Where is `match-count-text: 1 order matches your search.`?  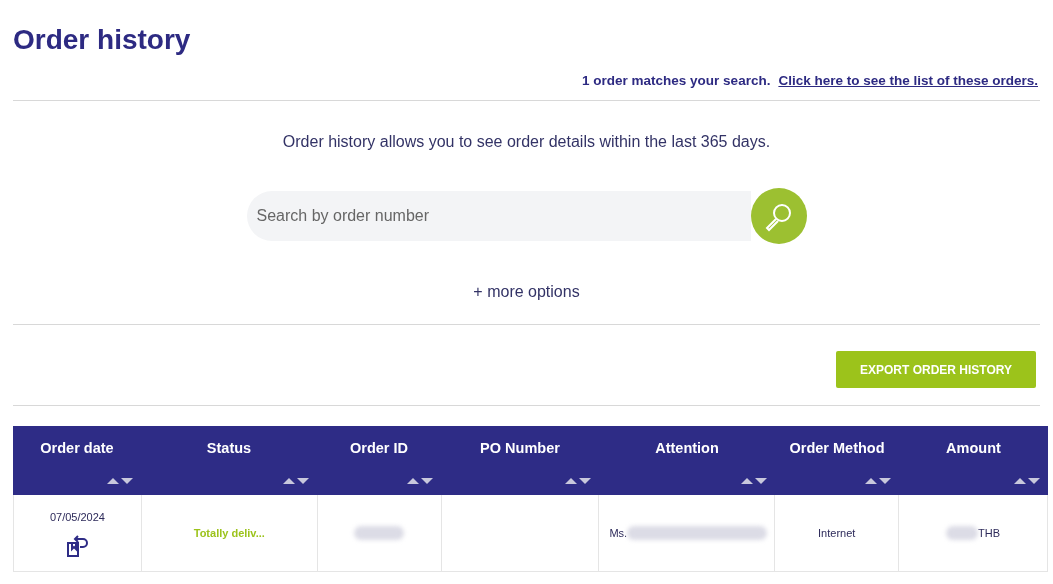
match-count-text: 1 order matches your search. is located at coordinates (676, 81).